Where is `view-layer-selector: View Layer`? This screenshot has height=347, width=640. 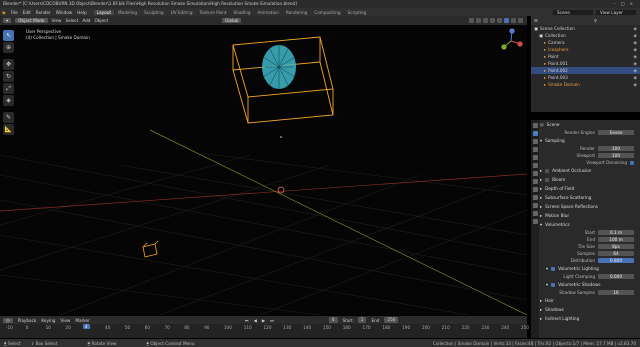 view-layer-selector: View Layer is located at coordinates (616, 12).